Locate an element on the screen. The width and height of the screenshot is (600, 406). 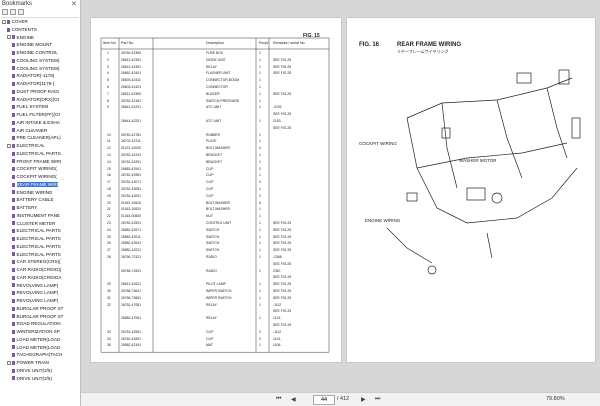
bookmark-item: RADIATOR(1179-) is located at coordinates (33, 84).